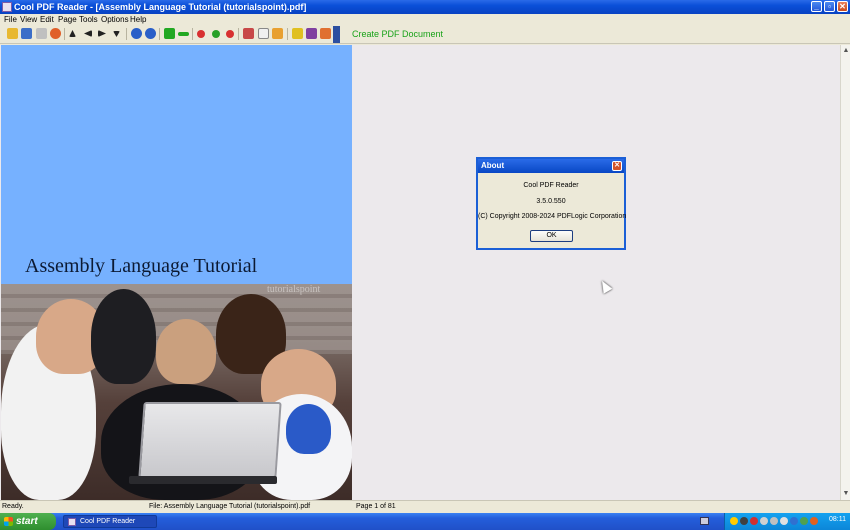 This screenshot has width=850, height=530. I want to click on info-icon, so click(55, 33).